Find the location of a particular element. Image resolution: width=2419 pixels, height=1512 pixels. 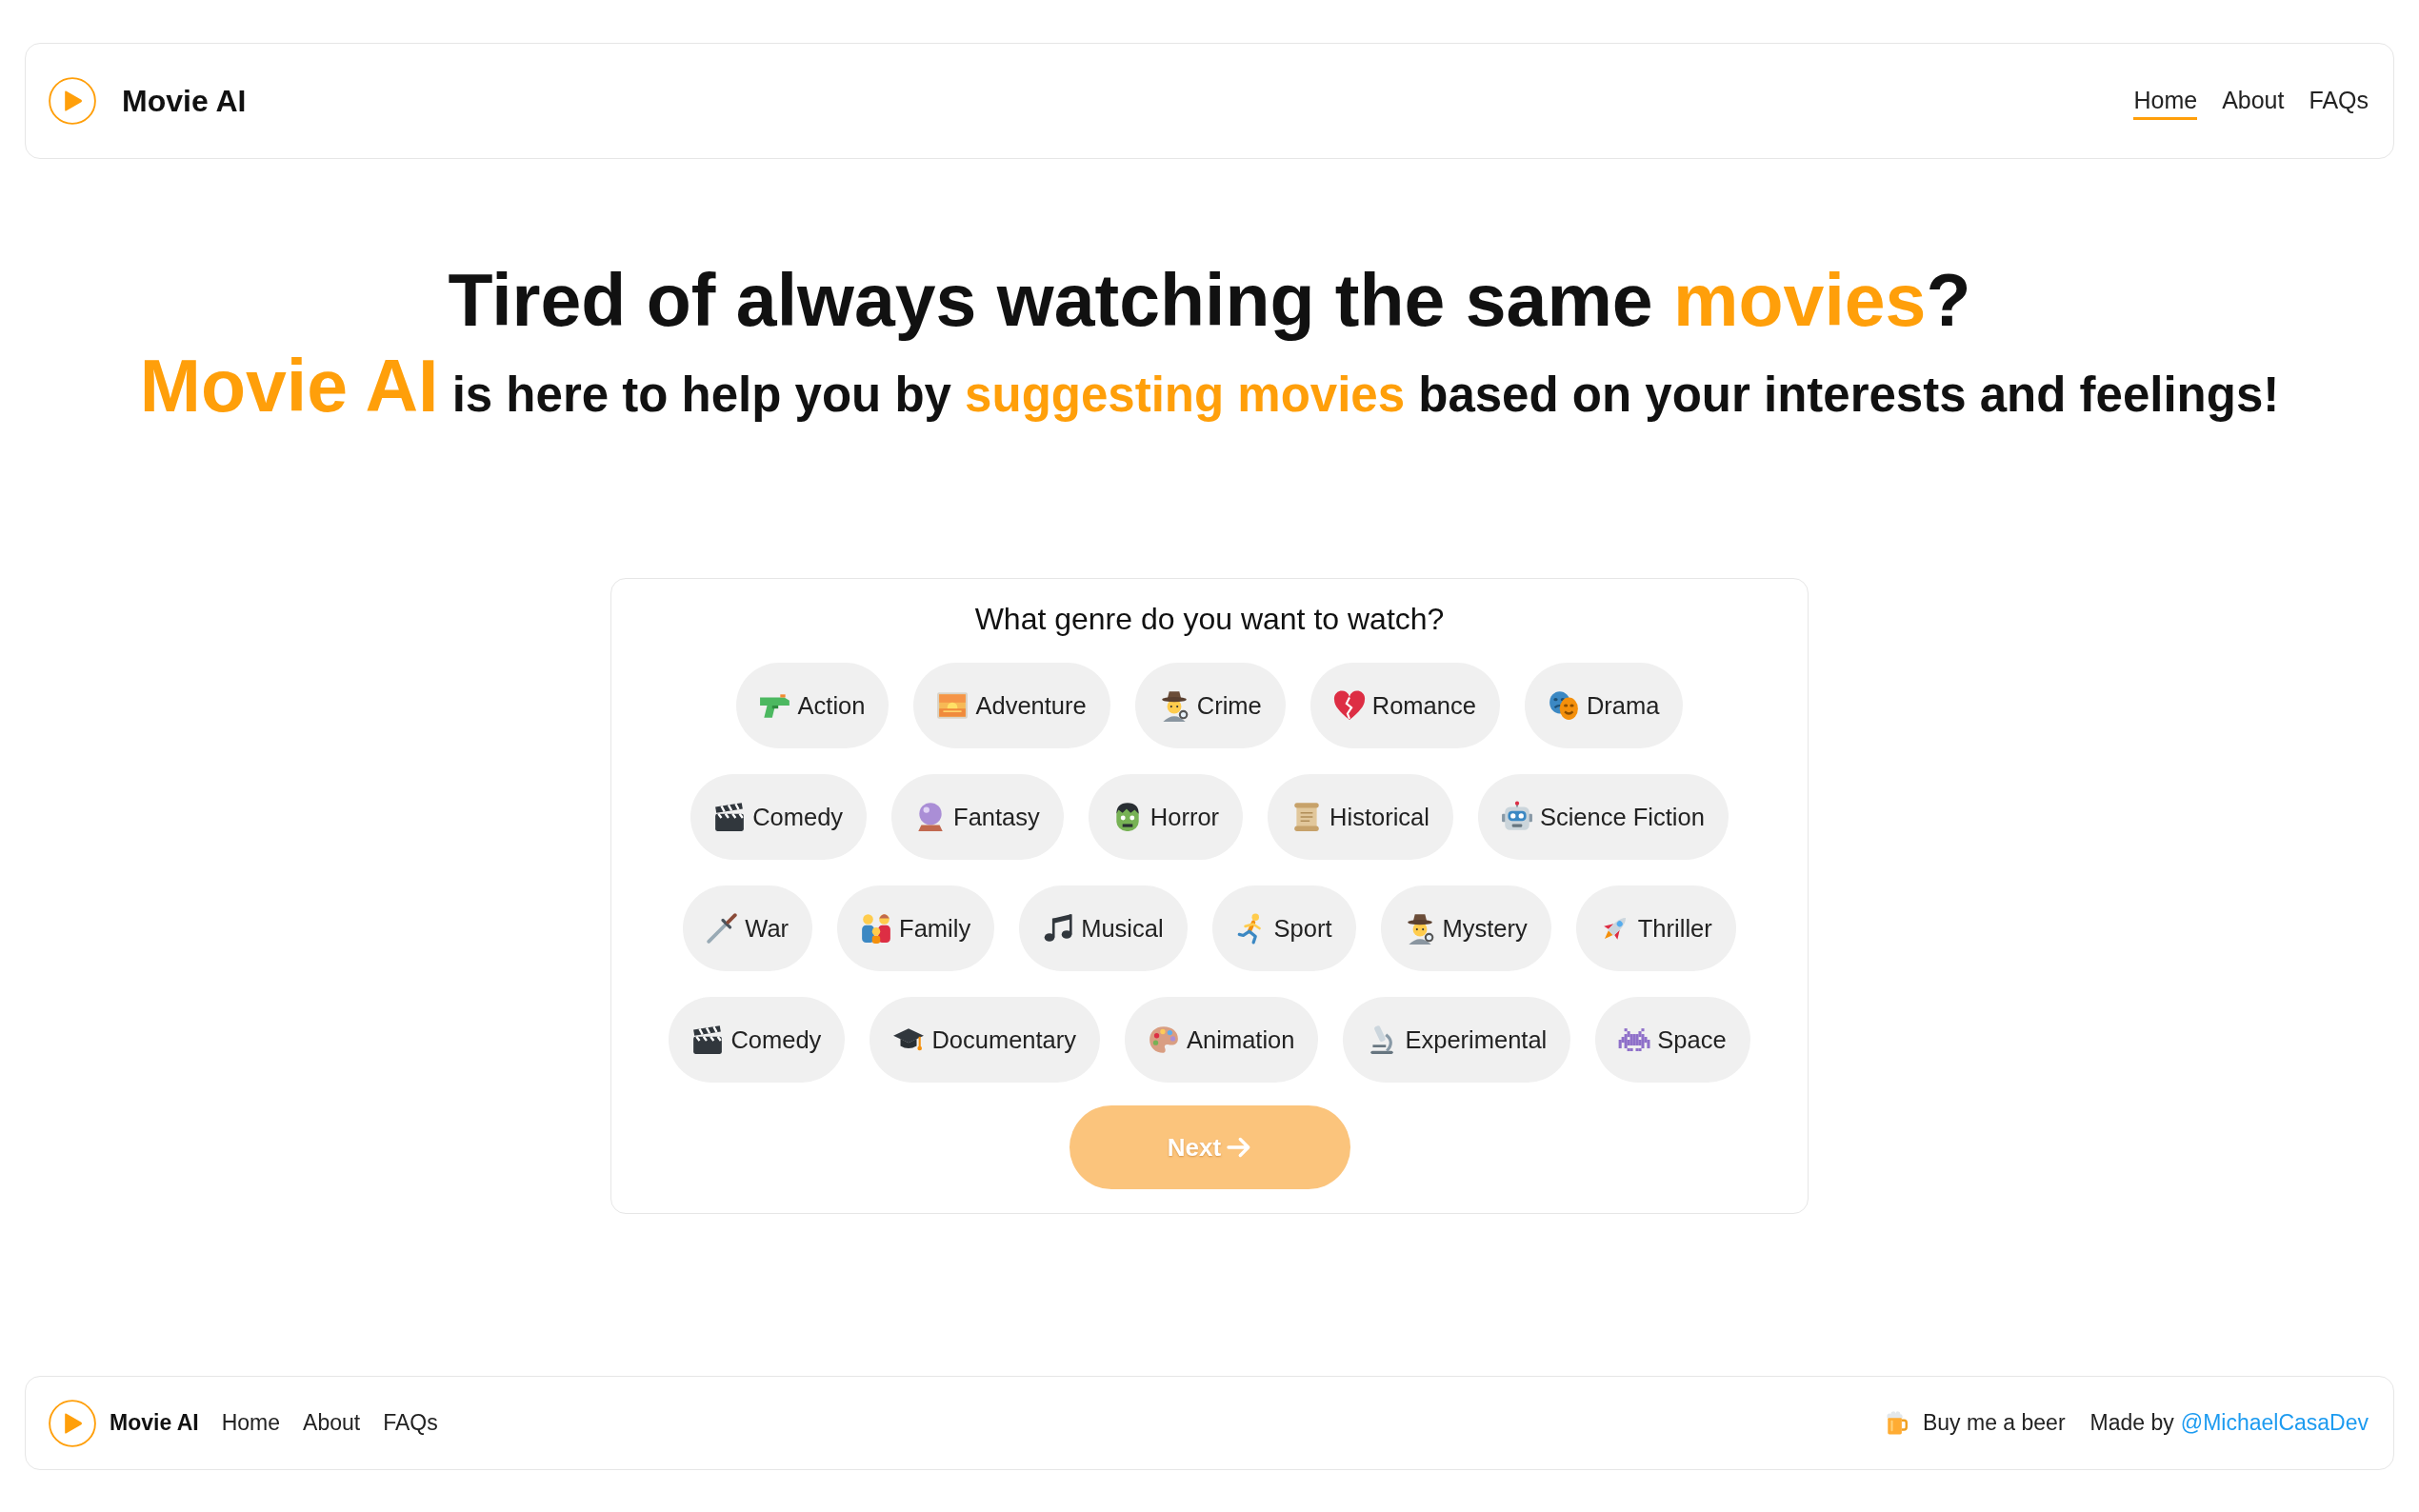

buy-beer-link: Buy me a beer is located at coordinates (1975, 1423).